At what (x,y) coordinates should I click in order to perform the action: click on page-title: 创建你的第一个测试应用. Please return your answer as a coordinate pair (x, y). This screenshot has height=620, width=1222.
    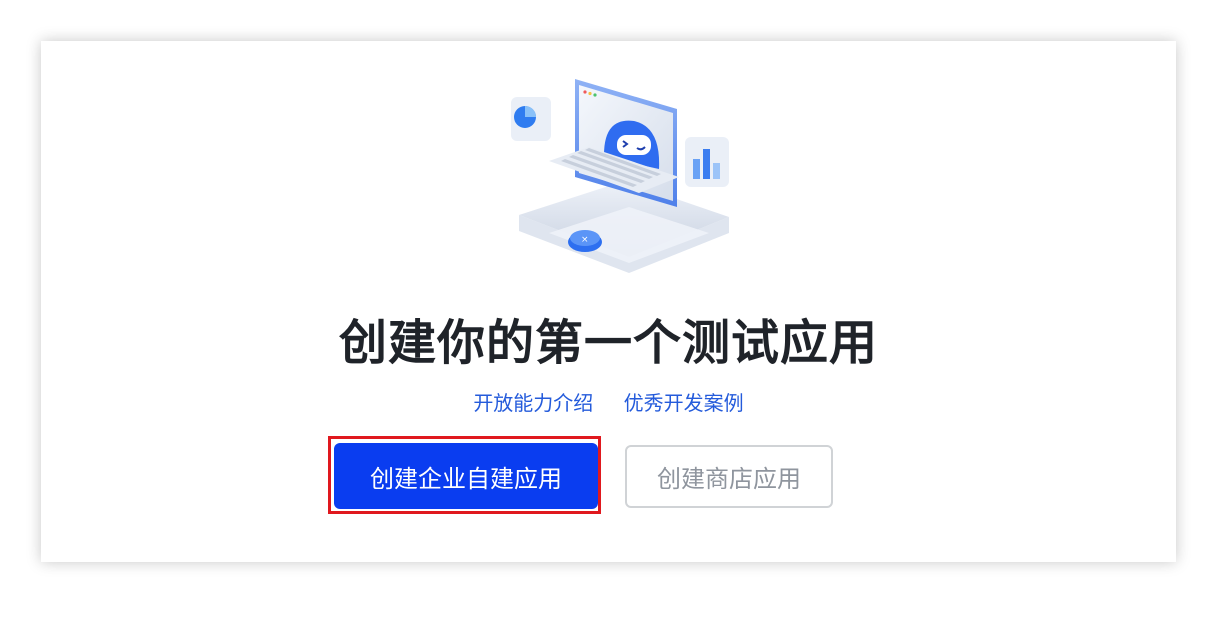
    Looking at the image, I should click on (608, 343).